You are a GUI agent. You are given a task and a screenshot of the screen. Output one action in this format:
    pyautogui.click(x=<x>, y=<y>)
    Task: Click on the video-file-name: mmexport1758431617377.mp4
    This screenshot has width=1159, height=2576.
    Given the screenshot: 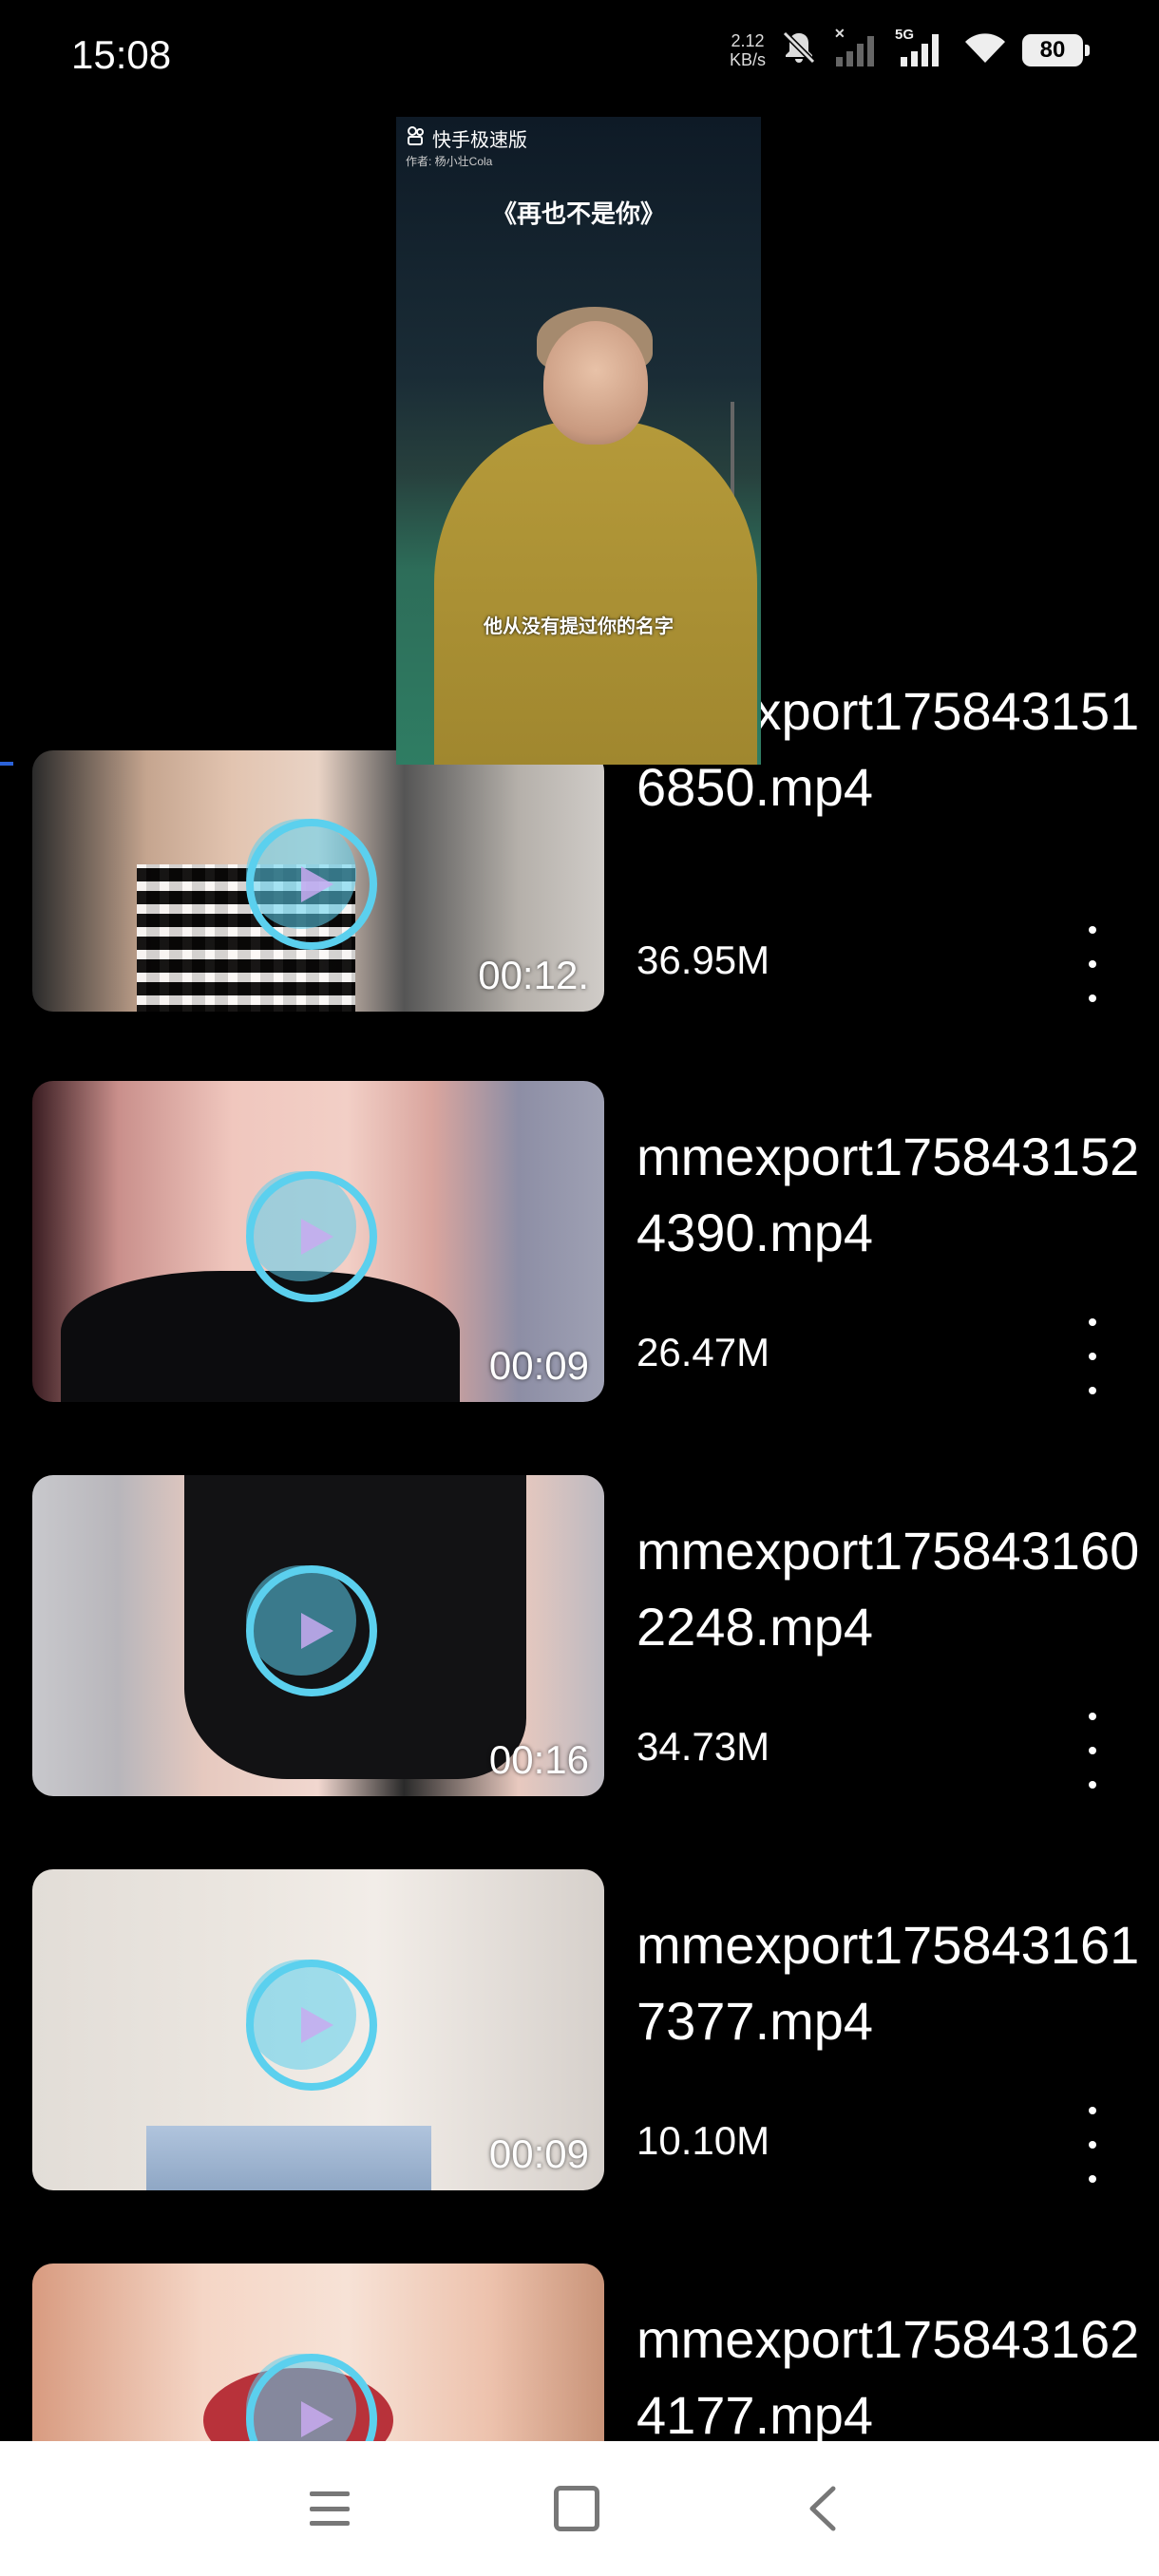 What is the action you would take?
    pyautogui.click(x=888, y=1983)
    